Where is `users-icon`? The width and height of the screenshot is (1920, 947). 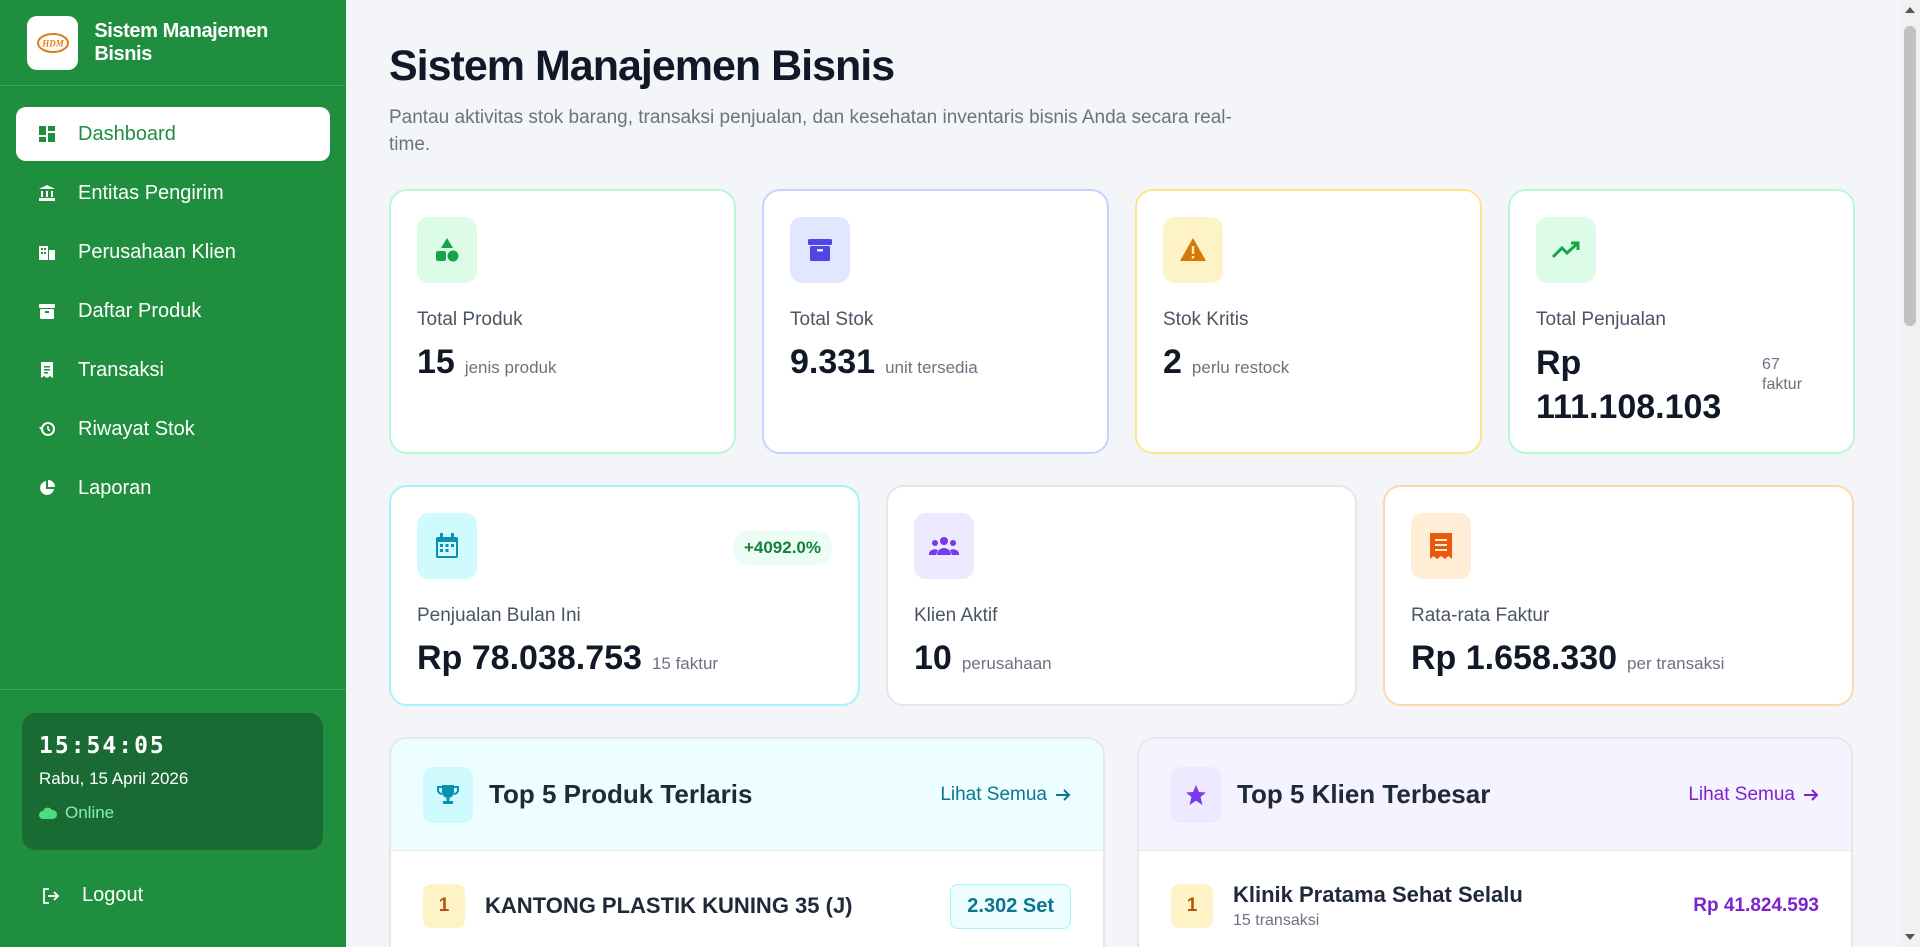 users-icon is located at coordinates (944, 546).